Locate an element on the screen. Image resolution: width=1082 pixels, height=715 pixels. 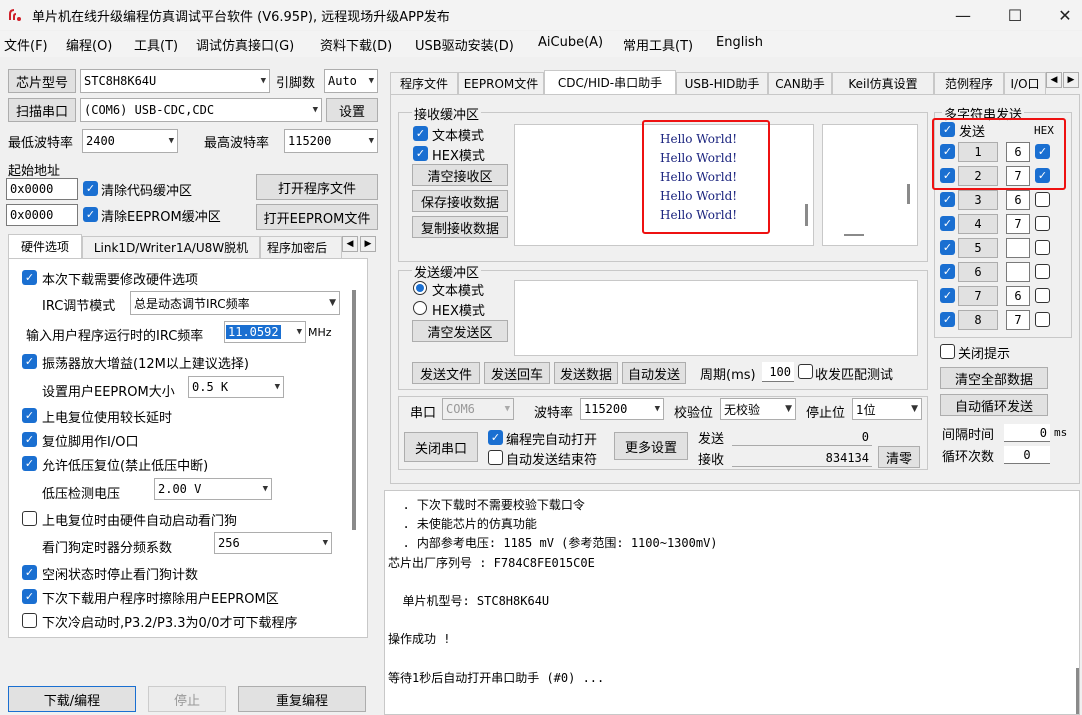
eeprom-size-select: 0.5 K ▼ is located at coordinates (236, 387).